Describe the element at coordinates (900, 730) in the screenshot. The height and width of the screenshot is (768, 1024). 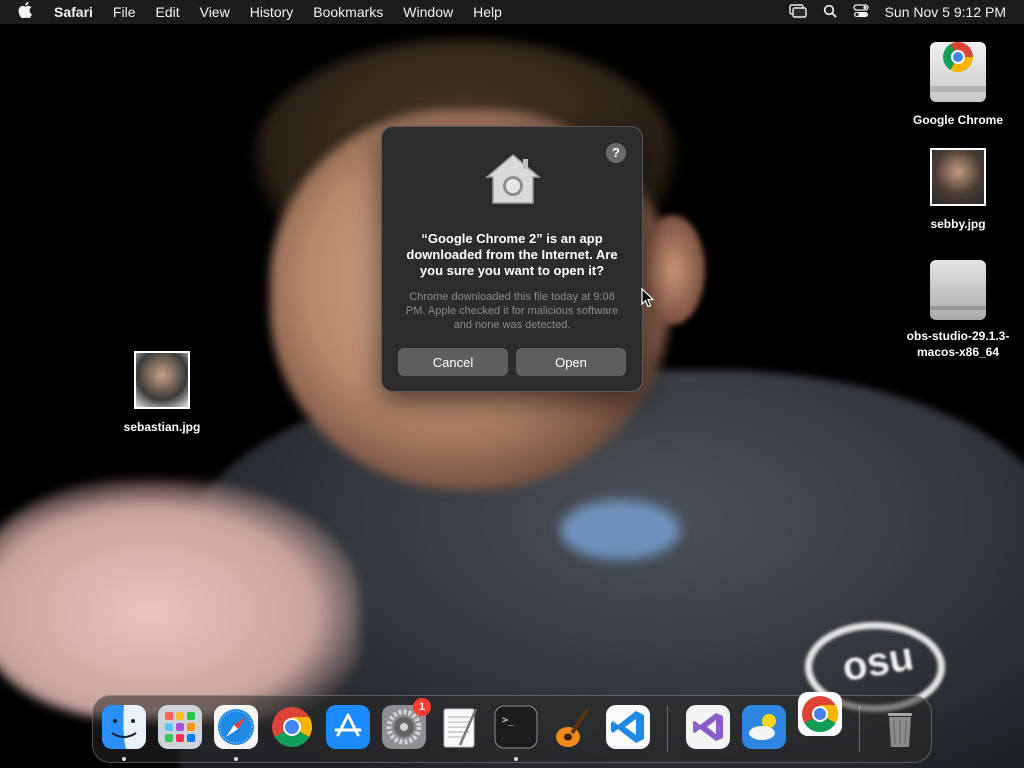
I see `trash-icon` at that location.